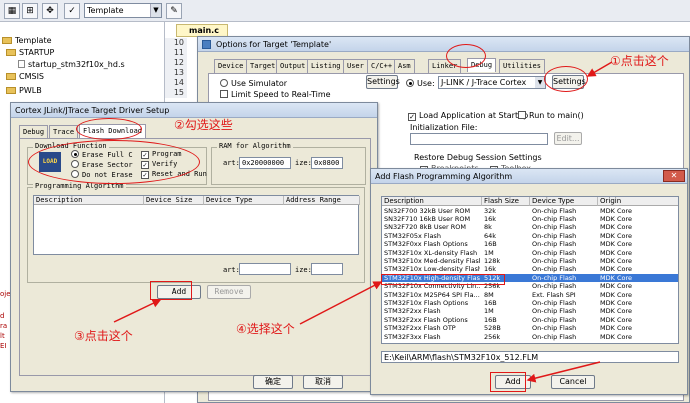 The width and height of the screenshot is (690, 403). I want to click on table-cell: 528B, so click(492, 328).